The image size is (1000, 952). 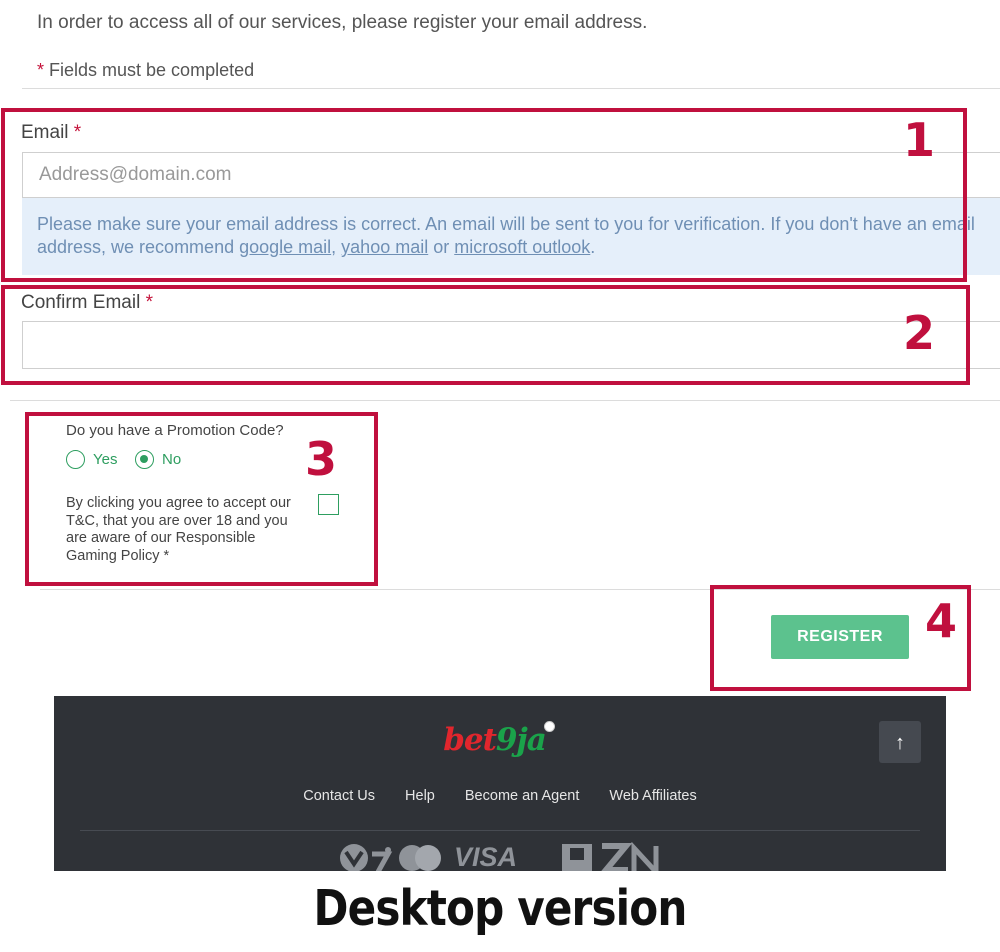 I want to click on desktop-version-caption: Desktop version, so click(x=500, y=908).